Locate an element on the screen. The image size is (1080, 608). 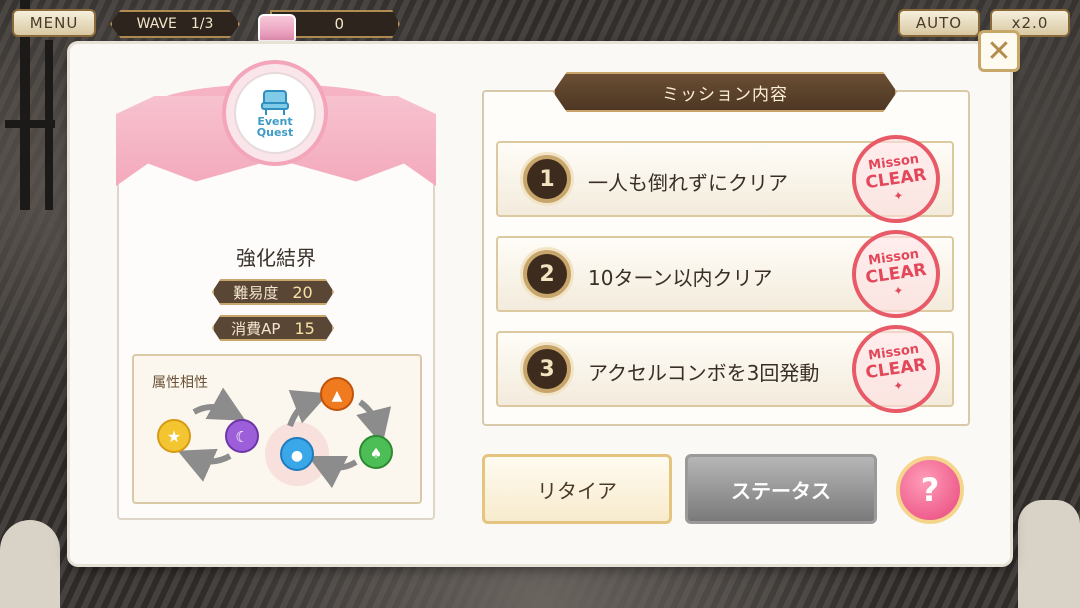
mission-text: アクセルコンボを3回発動 is located at coordinates (704, 373).